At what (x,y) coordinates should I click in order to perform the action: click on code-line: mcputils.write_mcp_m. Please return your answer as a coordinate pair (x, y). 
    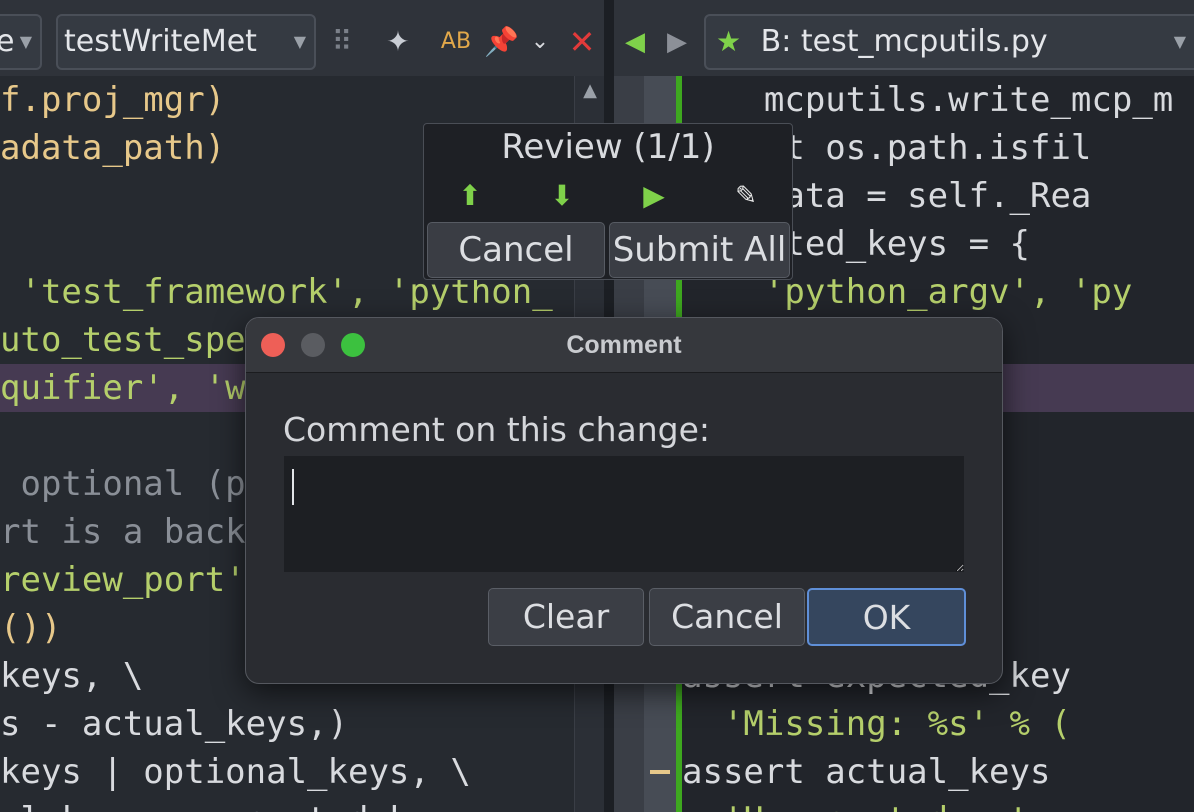
    Looking at the image, I should click on (928, 100).